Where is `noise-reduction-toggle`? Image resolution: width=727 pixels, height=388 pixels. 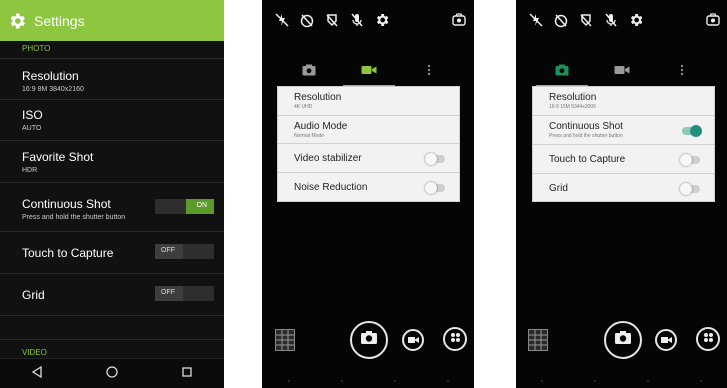 noise-reduction-toggle is located at coordinates (435, 188).